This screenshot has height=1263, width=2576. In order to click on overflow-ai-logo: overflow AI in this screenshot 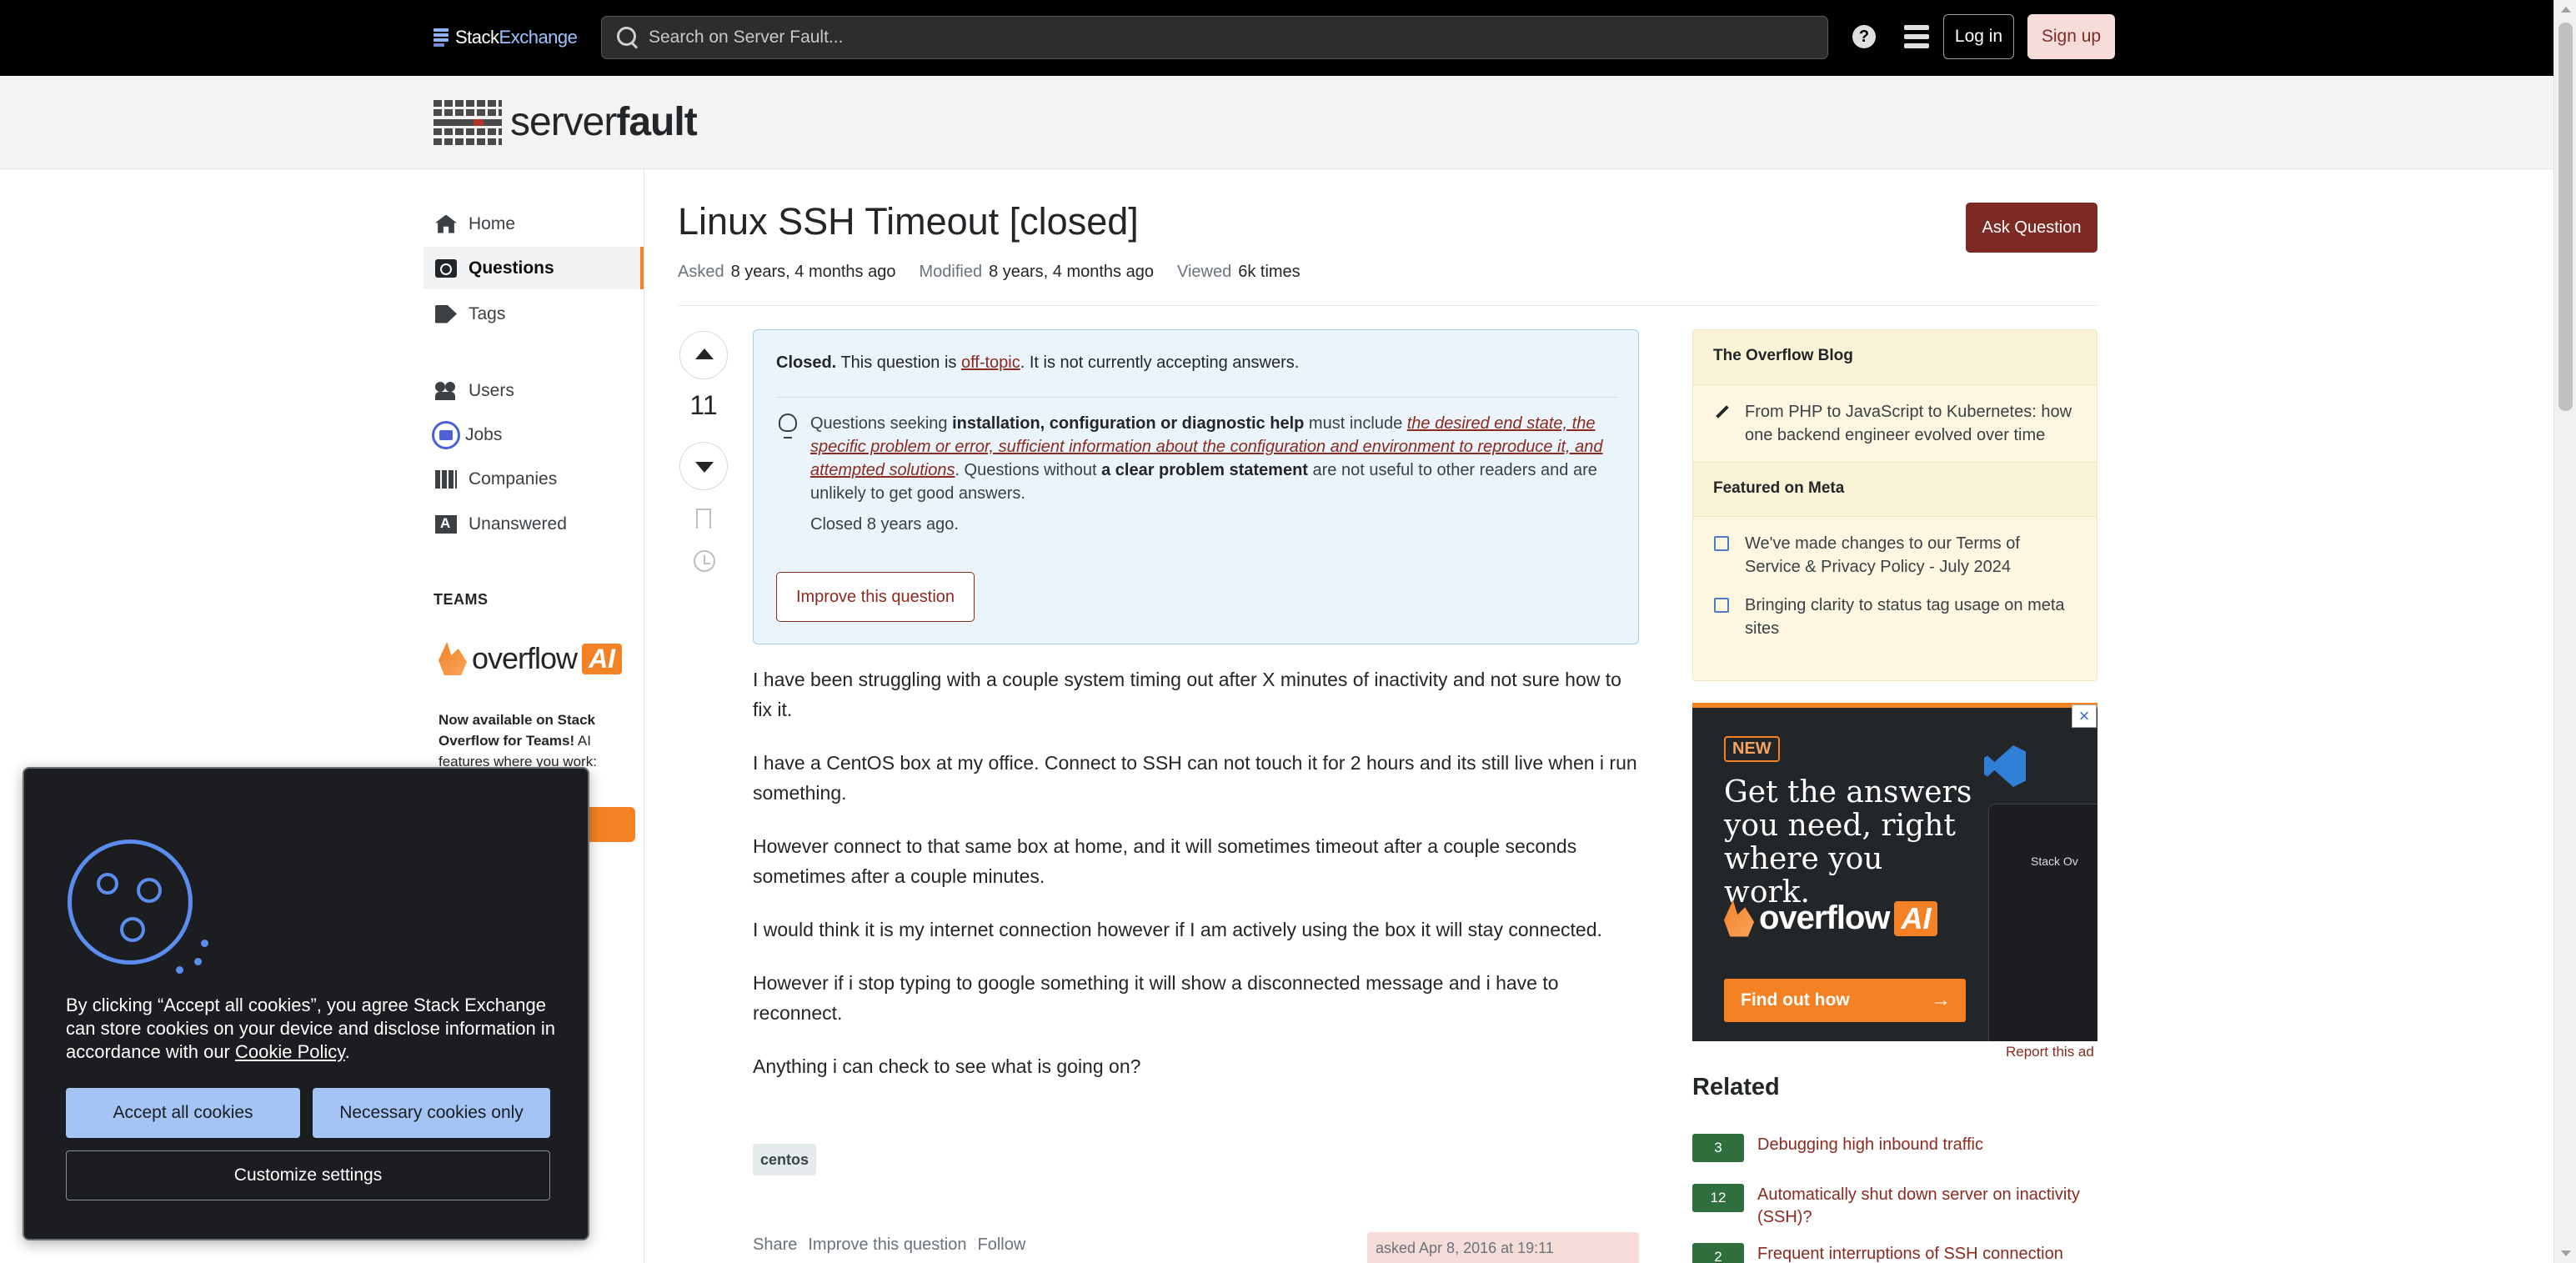, I will do `click(531, 658)`.